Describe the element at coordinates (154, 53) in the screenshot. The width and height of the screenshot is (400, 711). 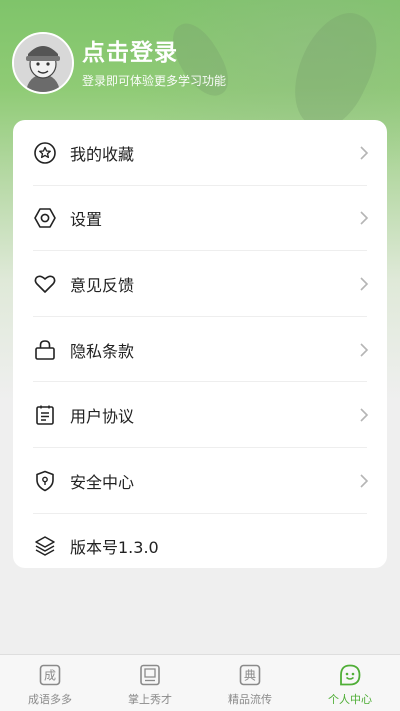
I see `login-title: 点击登录` at that location.